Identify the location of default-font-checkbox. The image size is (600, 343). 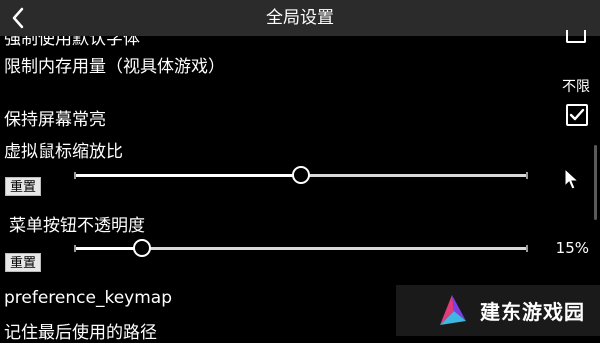
(576, 36).